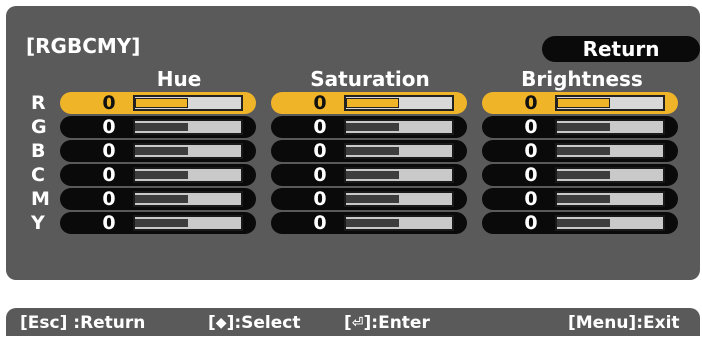 The image size is (702, 338). I want to click on row-label-b: B, so click(38, 151).